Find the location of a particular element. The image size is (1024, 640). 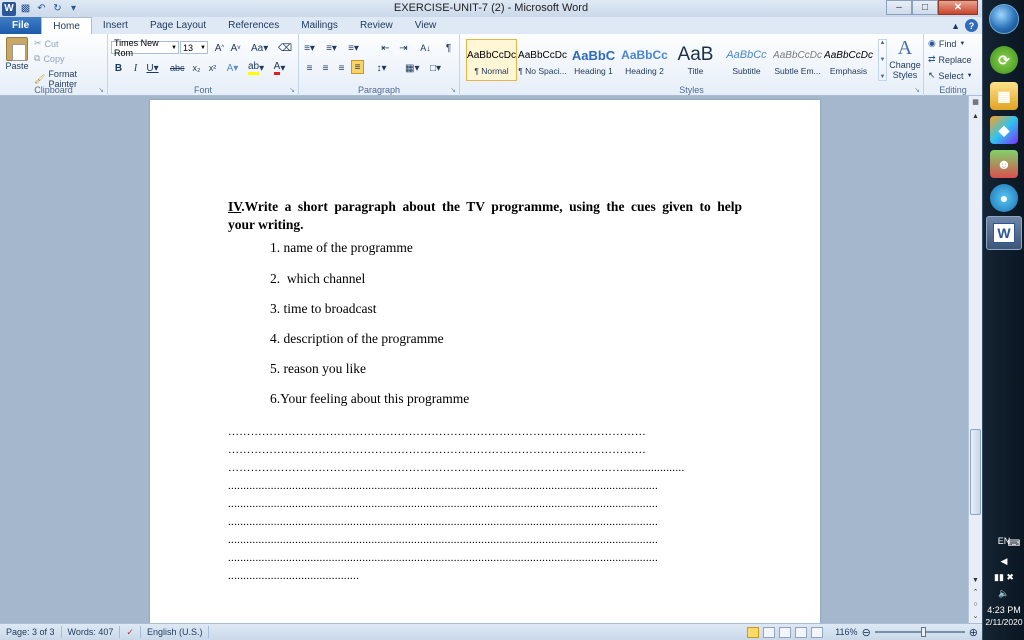

text-effects-button: A▾ is located at coordinates (232, 68).